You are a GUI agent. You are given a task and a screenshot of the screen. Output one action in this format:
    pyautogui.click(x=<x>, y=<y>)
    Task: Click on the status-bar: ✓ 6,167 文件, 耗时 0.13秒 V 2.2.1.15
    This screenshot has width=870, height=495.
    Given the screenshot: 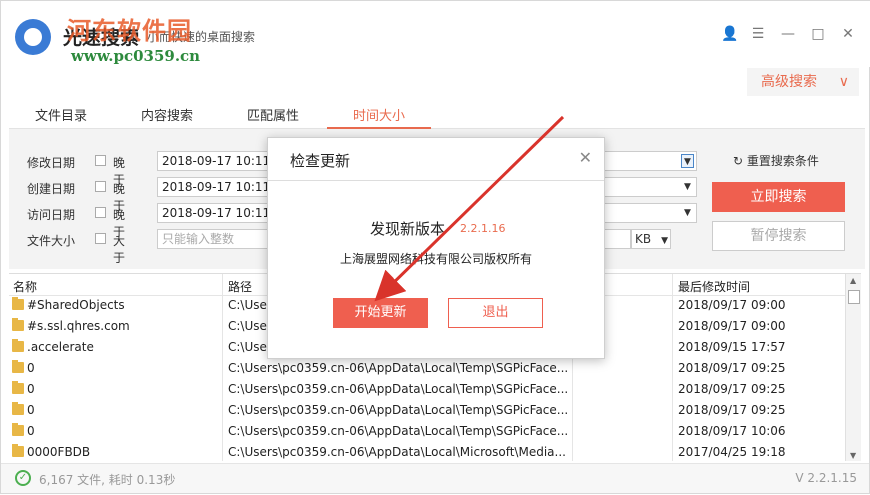 What is the action you would take?
    pyautogui.click(x=435, y=478)
    